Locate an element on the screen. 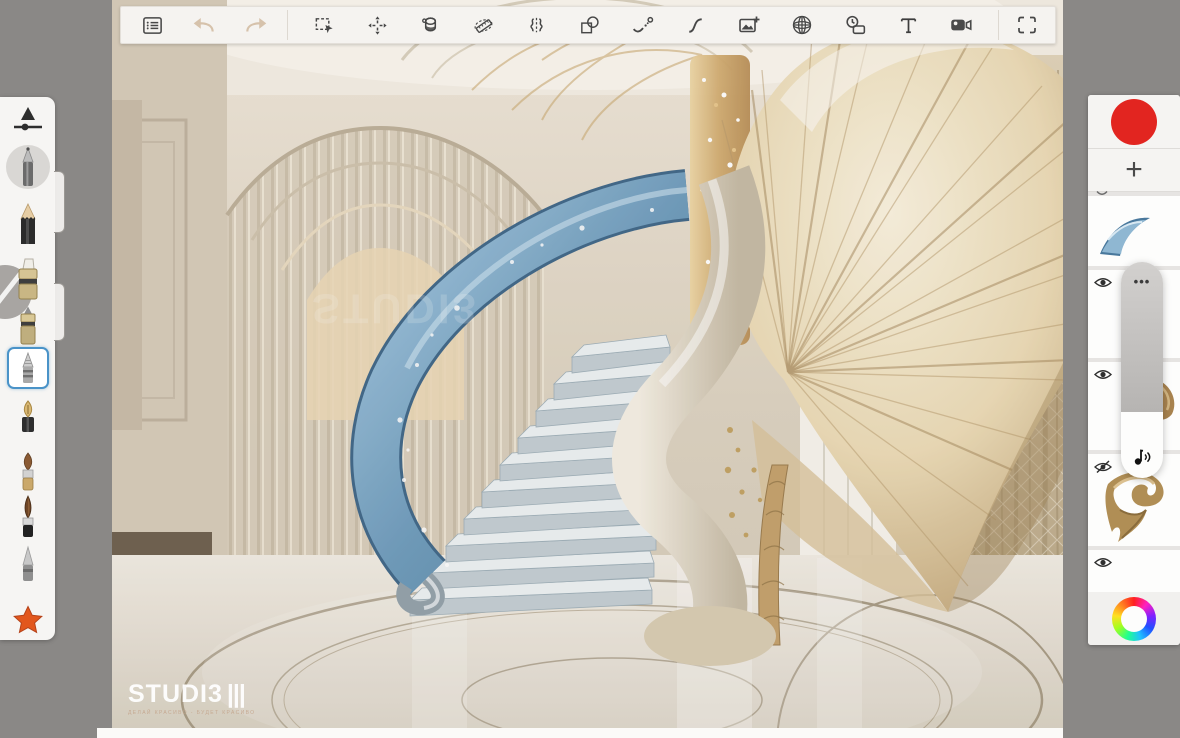 The height and width of the screenshot is (738, 1180). pointed-brush-icon is located at coordinates (27, 516).